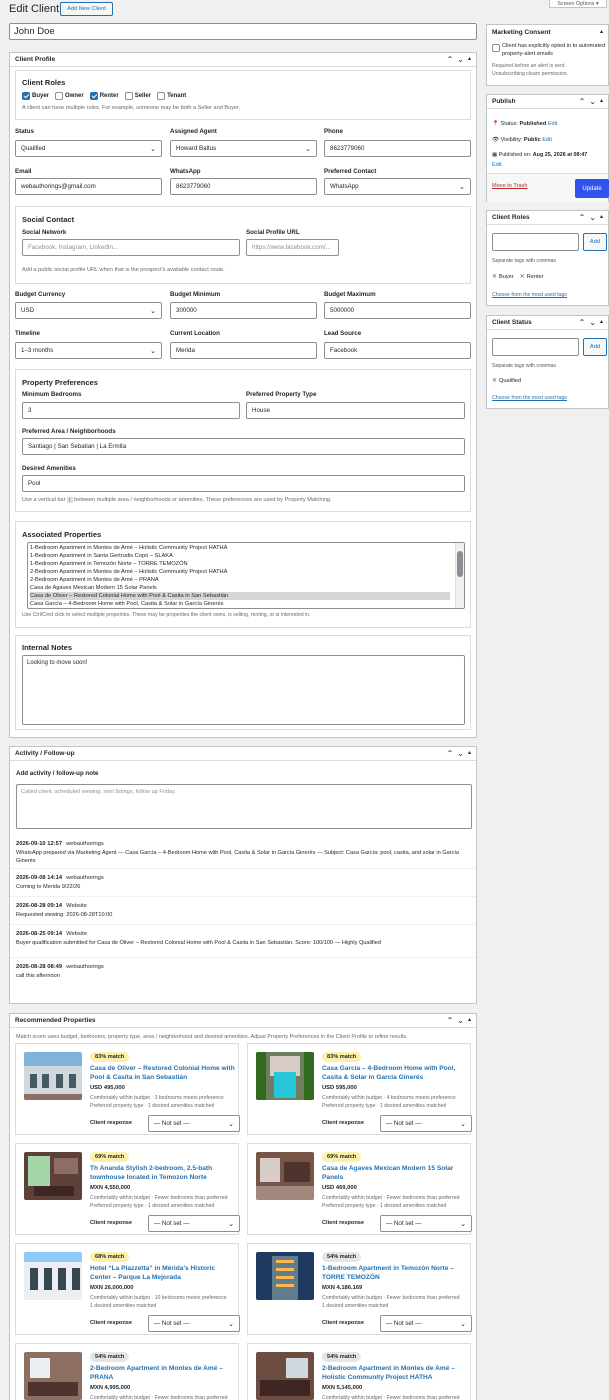  Describe the element at coordinates (88, 148) in the screenshot. I see `status-select: Qualified ⌄` at that location.